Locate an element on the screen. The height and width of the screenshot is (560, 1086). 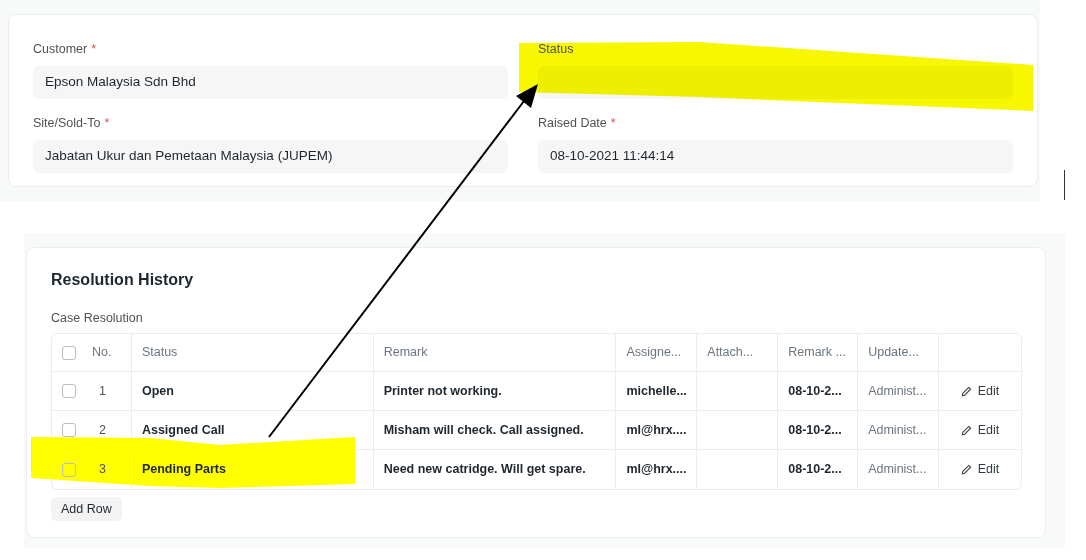
field-label: Customer is located at coordinates (60, 49).